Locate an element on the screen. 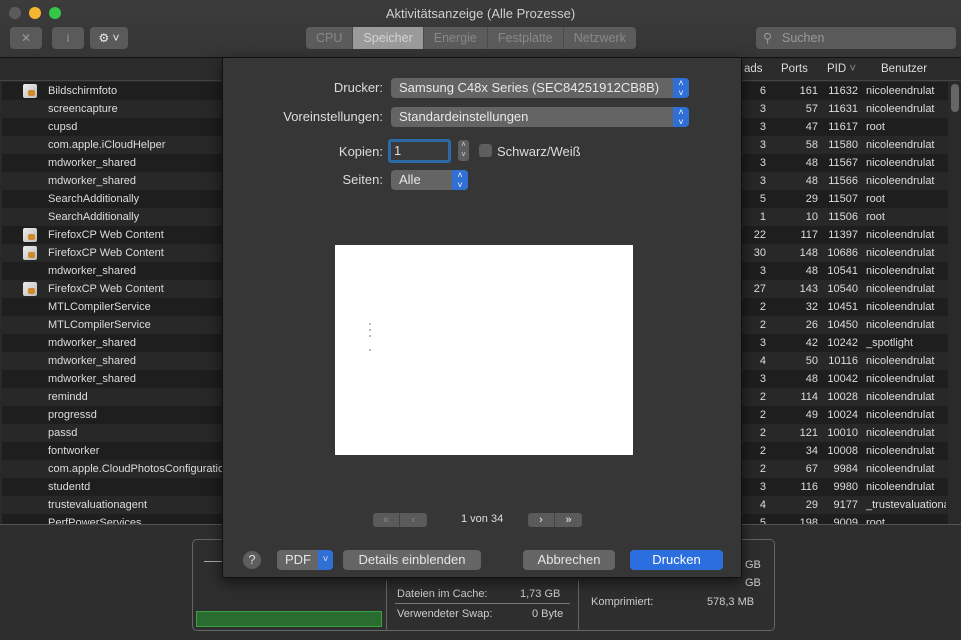 This screenshot has height=640, width=961. last-page-button: » is located at coordinates (568, 520).